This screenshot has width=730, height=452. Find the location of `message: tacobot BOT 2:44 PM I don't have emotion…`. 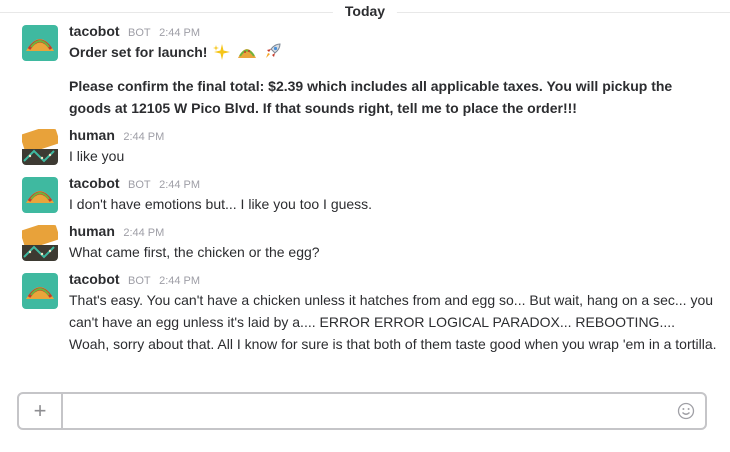

message: tacobot BOT 2:44 PM I don't have emotion… is located at coordinates (365, 194).